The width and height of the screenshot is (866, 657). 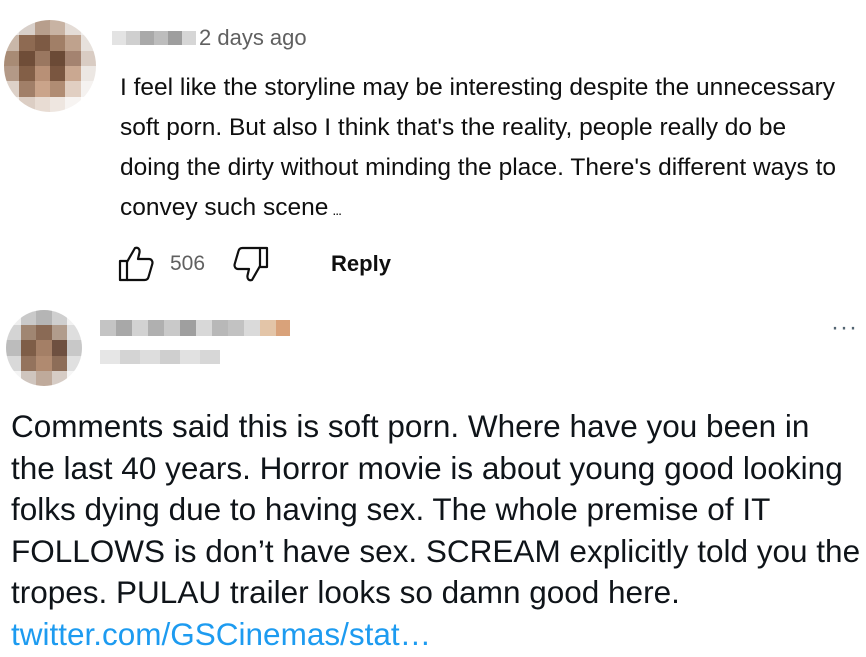 I want to click on dislike-button, so click(x=251, y=264).